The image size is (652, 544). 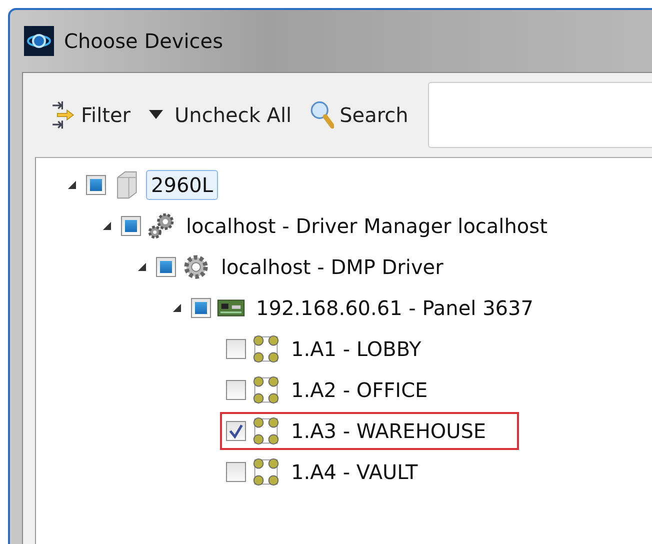 What do you see at coordinates (354, 471) in the screenshot?
I see `tree-item: 1.A4 - VAULT` at bounding box center [354, 471].